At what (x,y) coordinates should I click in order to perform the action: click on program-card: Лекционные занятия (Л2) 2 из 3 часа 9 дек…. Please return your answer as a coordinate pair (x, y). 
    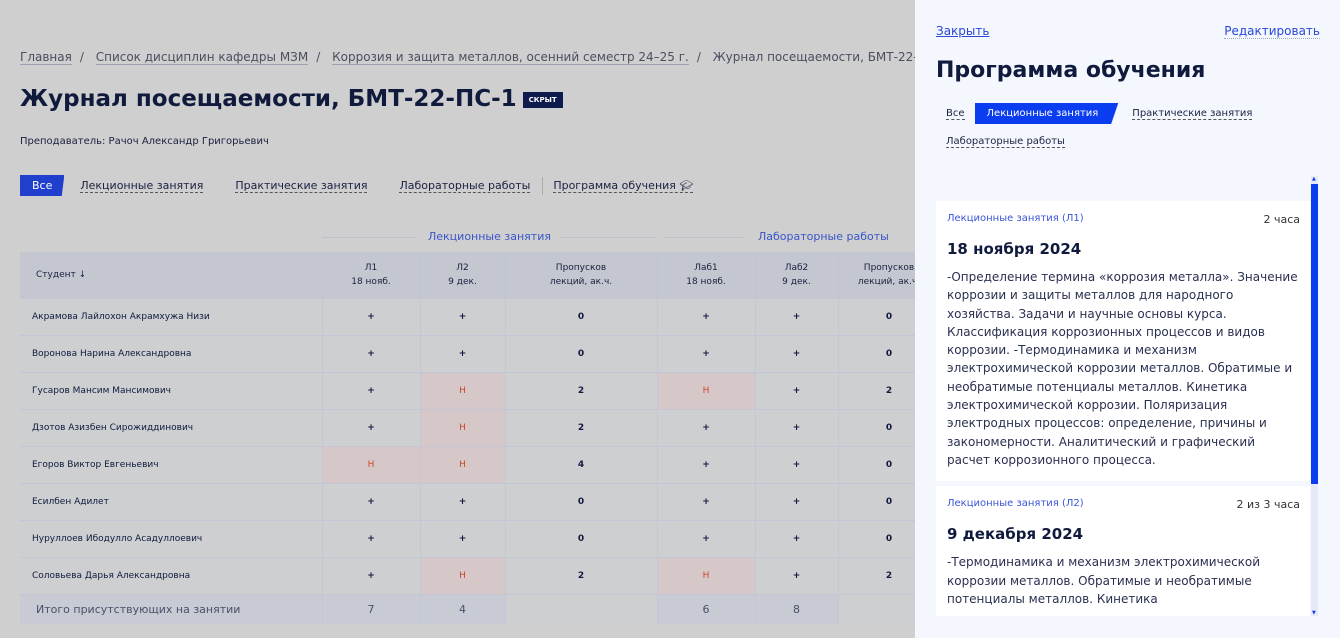
    Looking at the image, I should click on (1123, 551).